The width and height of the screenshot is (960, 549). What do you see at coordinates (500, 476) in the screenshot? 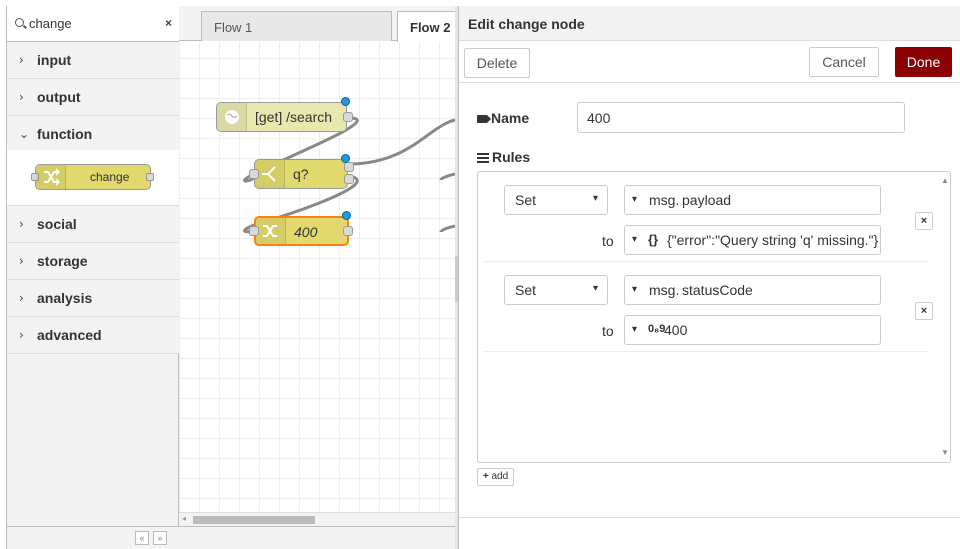
I see `add-rule-label: add` at bounding box center [500, 476].